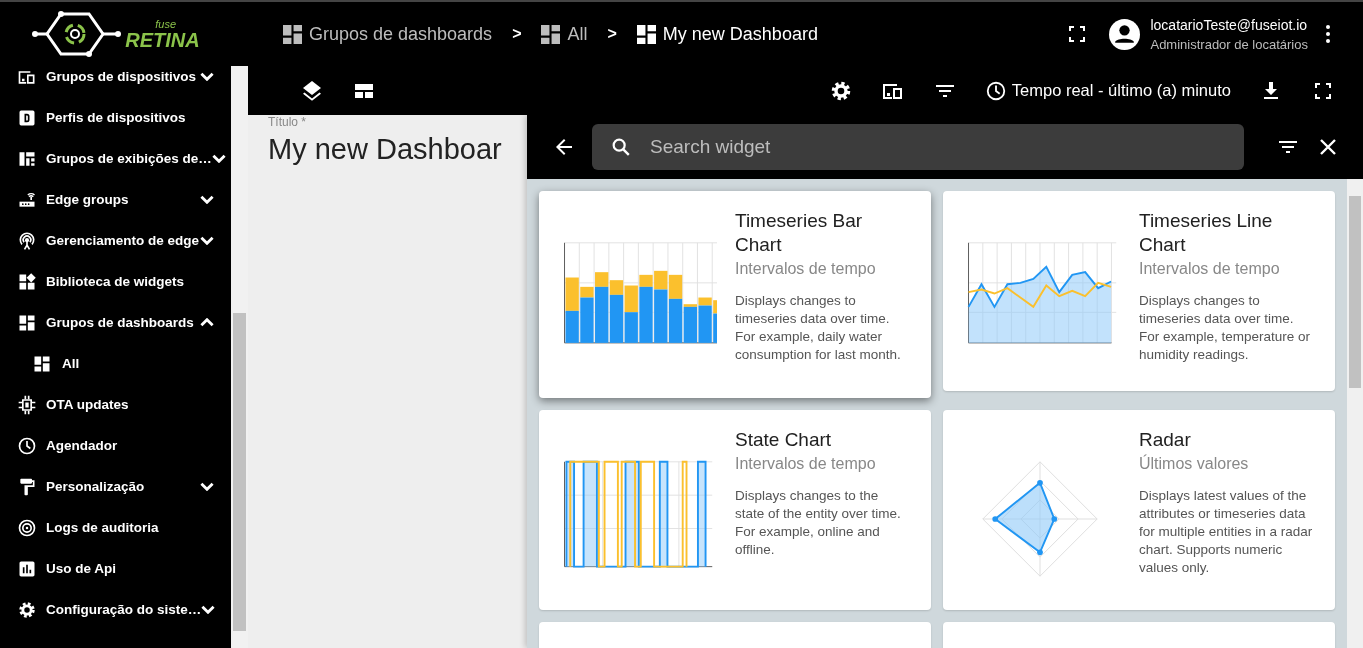 The image size is (1363, 648). What do you see at coordinates (27, 527) in the screenshot?
I see `target-icon` at bounding box center [27, 527].